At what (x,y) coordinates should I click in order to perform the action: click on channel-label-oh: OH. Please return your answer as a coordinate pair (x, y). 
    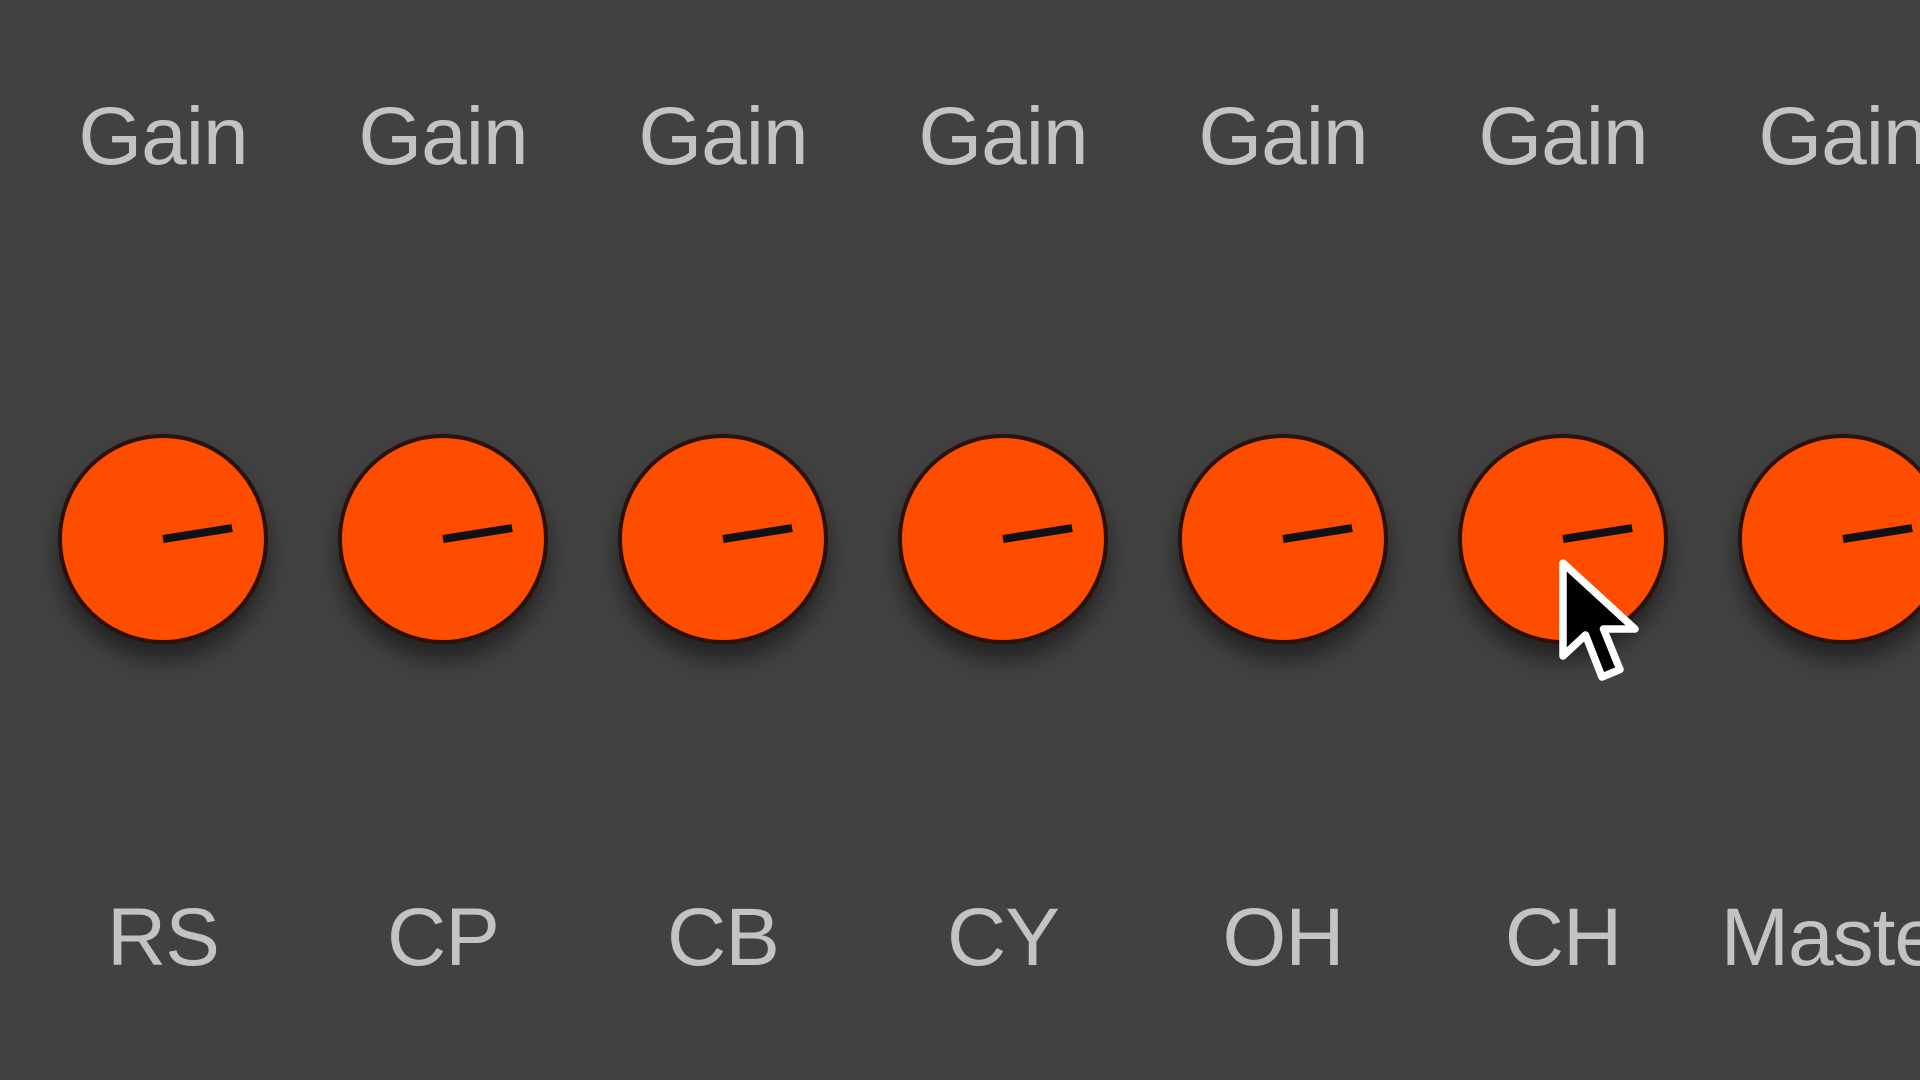
    Looking at the image, I should click on (1283, 937).